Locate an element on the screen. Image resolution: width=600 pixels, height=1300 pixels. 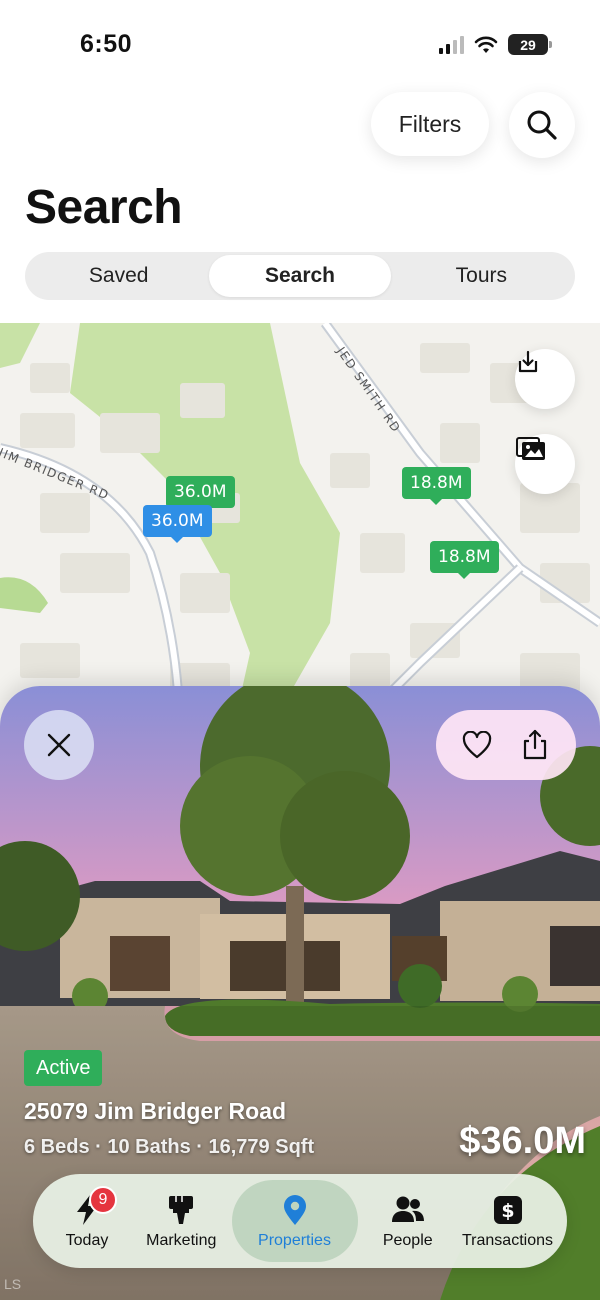
battery-icon: 29 is located at coordinates (530, 44).